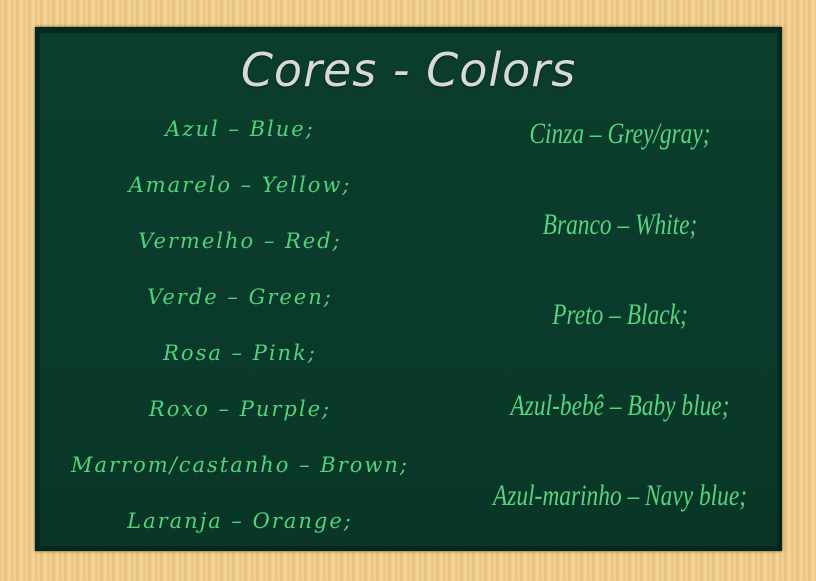 The width and height of the screenshot is (816, 581). I want to click on list-item: Azul – Blue;, so click(240, 129).